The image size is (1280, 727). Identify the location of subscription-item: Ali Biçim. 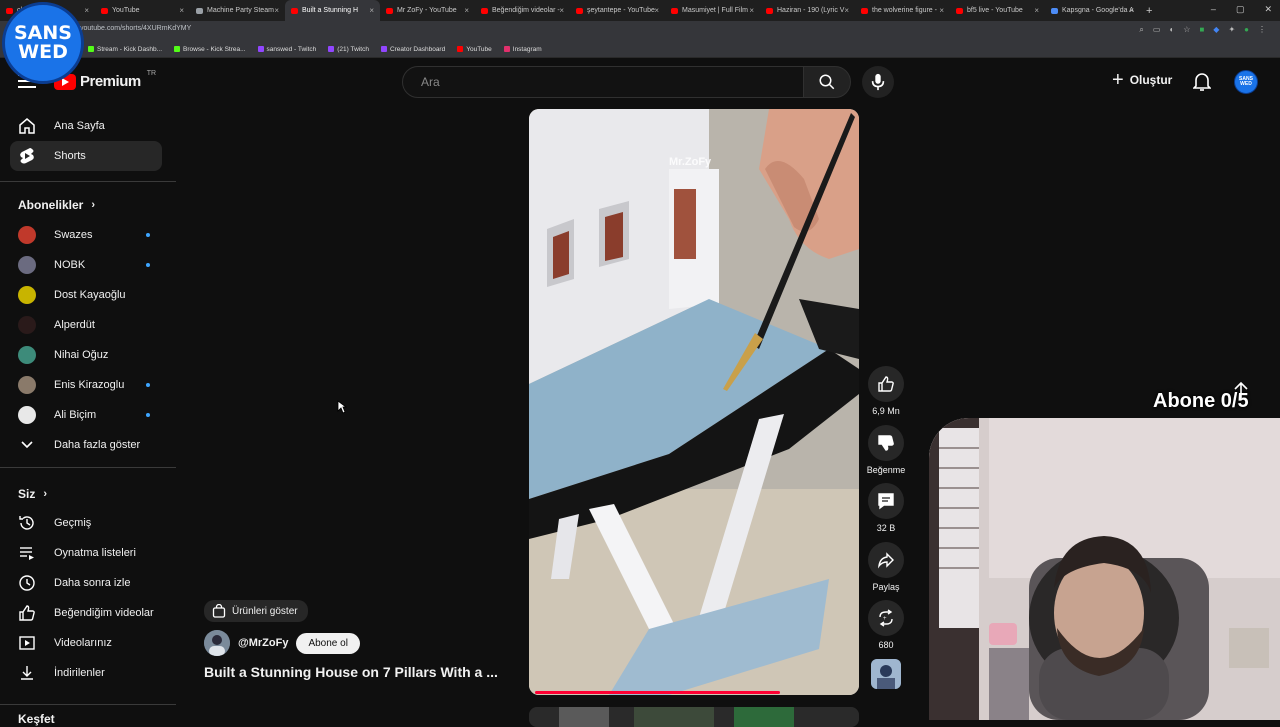
(86, 415).